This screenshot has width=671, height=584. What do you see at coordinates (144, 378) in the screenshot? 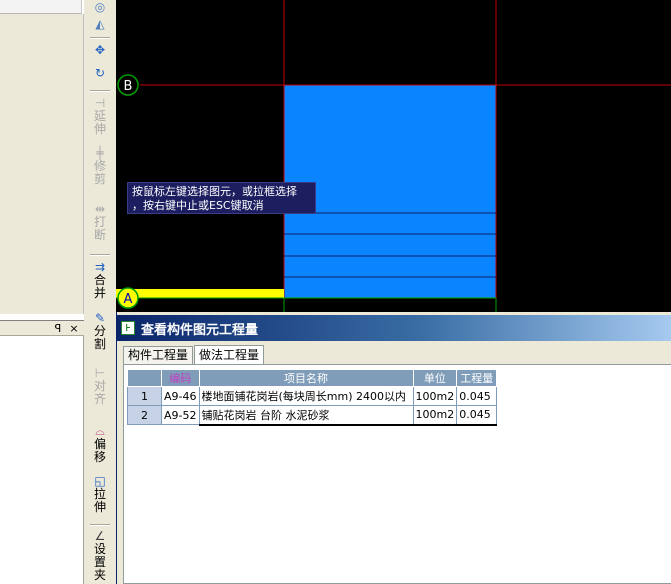
I see `header-row-number` at bounding box center [144, 378].